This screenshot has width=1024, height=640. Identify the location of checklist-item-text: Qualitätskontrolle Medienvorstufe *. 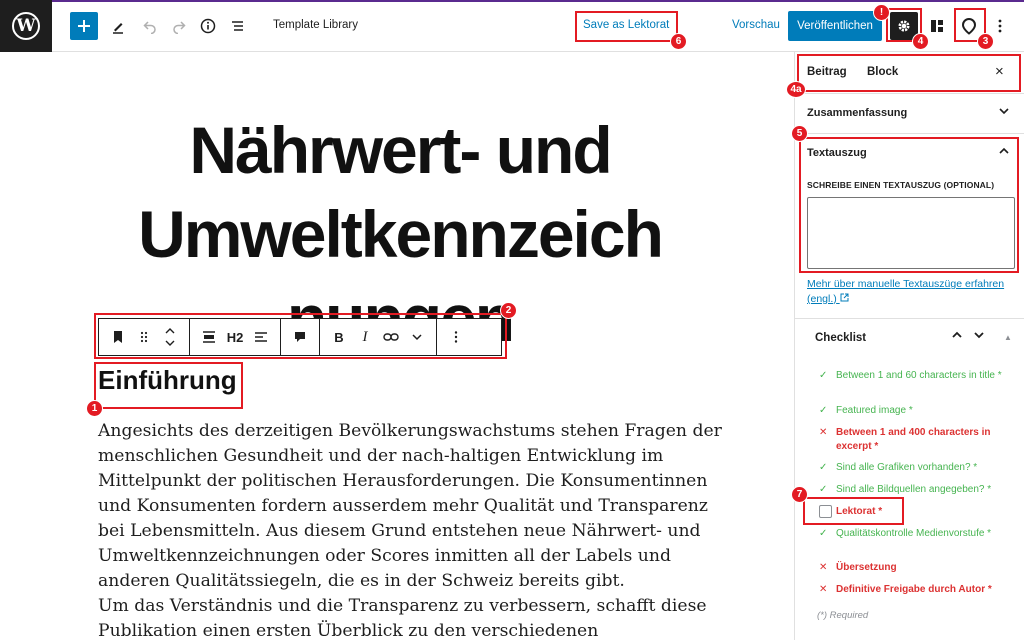
(914, 533).